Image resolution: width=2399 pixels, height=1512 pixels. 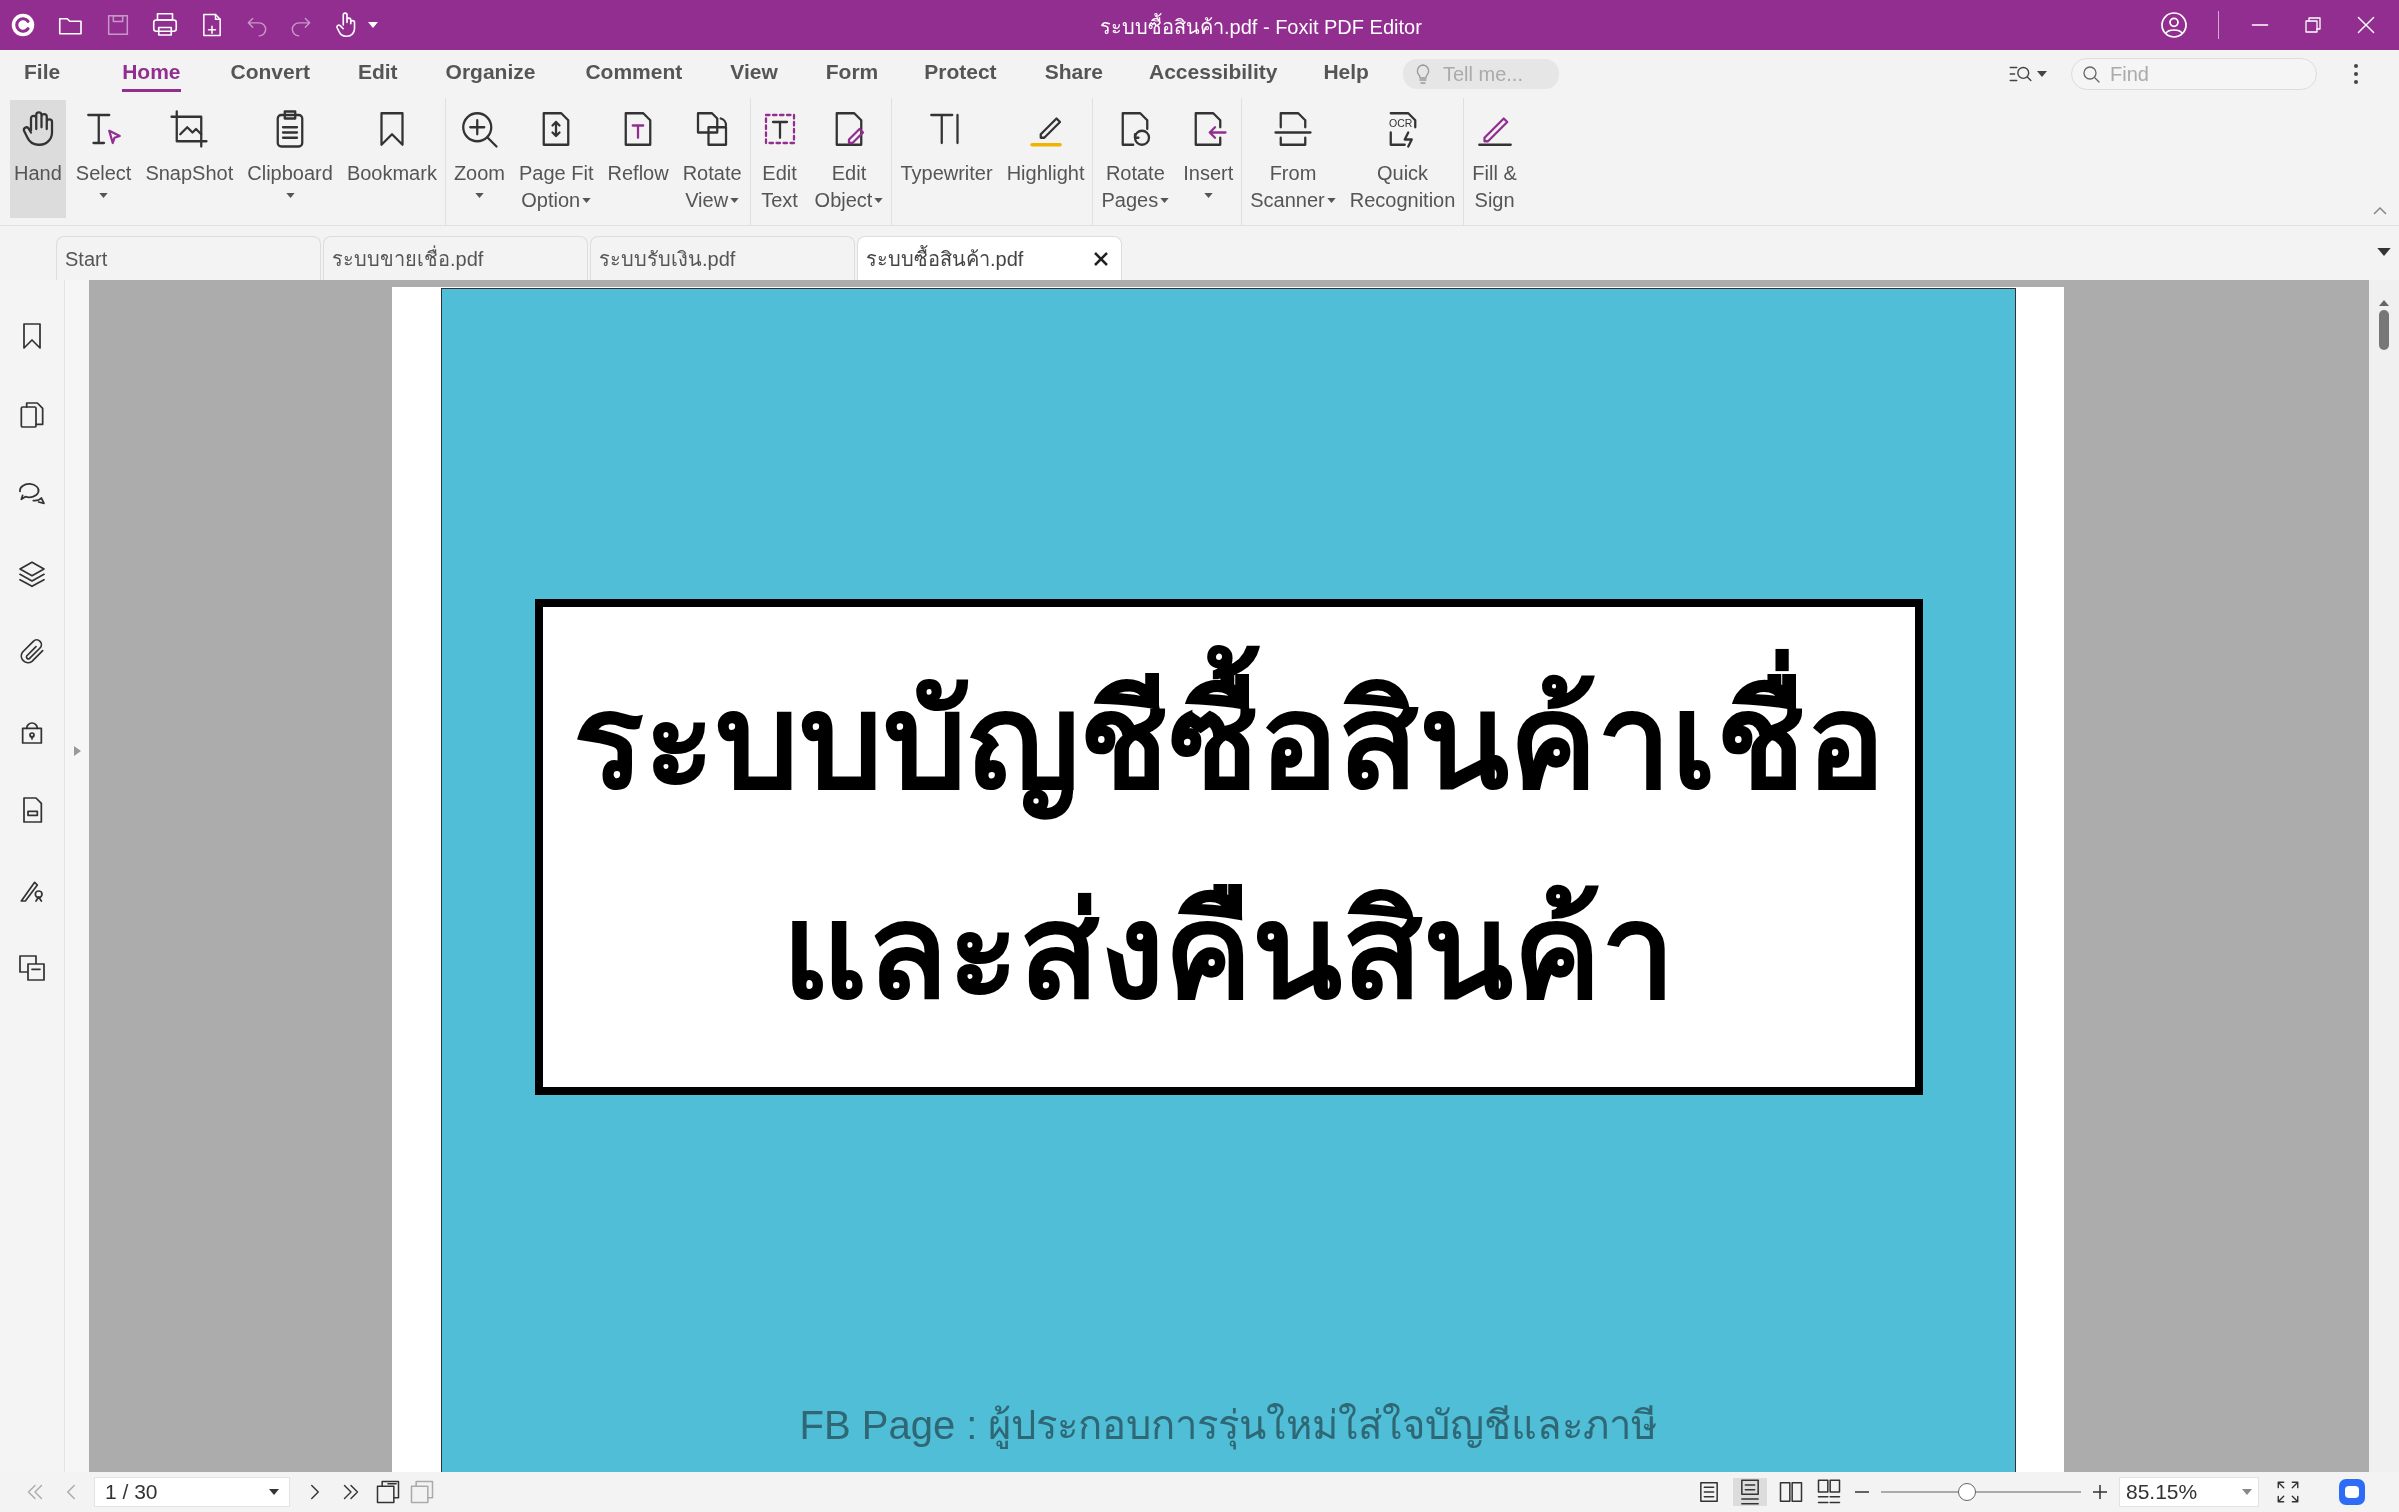 What do you see at coordinates (77, 751) in the screenshot?
I see `expand-panel-icon` at bounding box center [77, 751].